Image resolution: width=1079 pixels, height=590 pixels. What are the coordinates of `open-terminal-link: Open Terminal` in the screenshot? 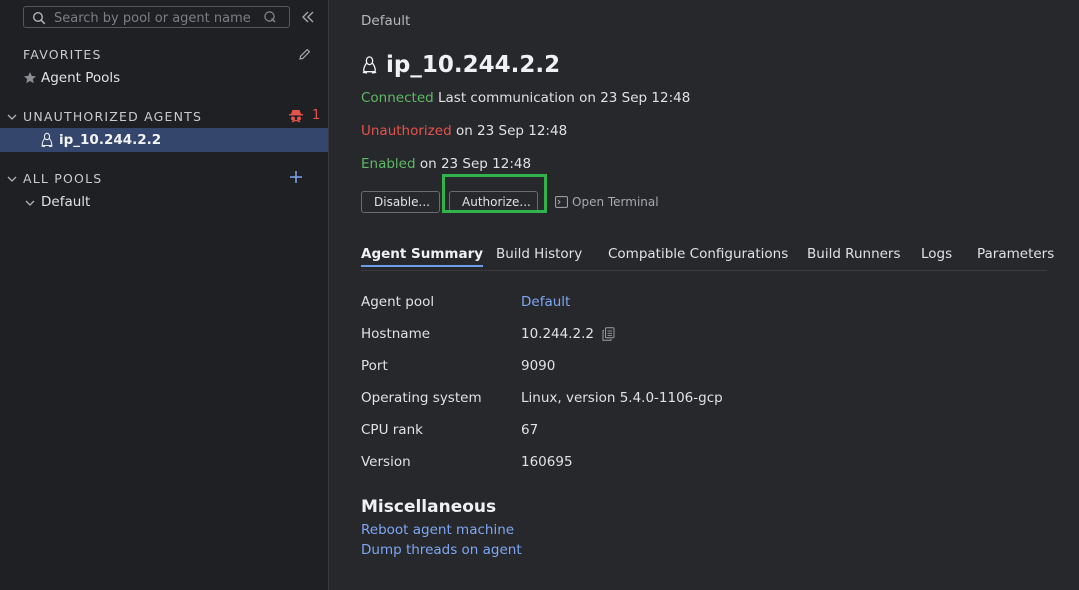 It's located at (607, 202).